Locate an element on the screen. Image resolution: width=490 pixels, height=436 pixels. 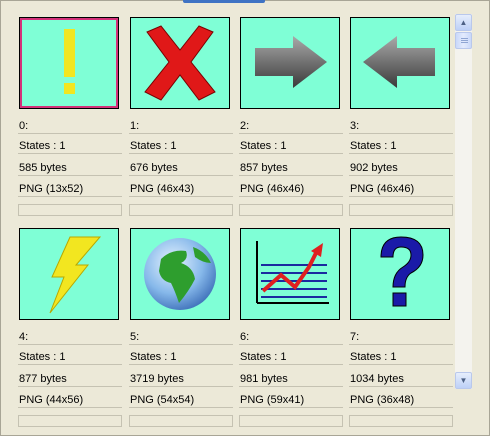
arrow-left-icon is located at coordinates (399, 62).